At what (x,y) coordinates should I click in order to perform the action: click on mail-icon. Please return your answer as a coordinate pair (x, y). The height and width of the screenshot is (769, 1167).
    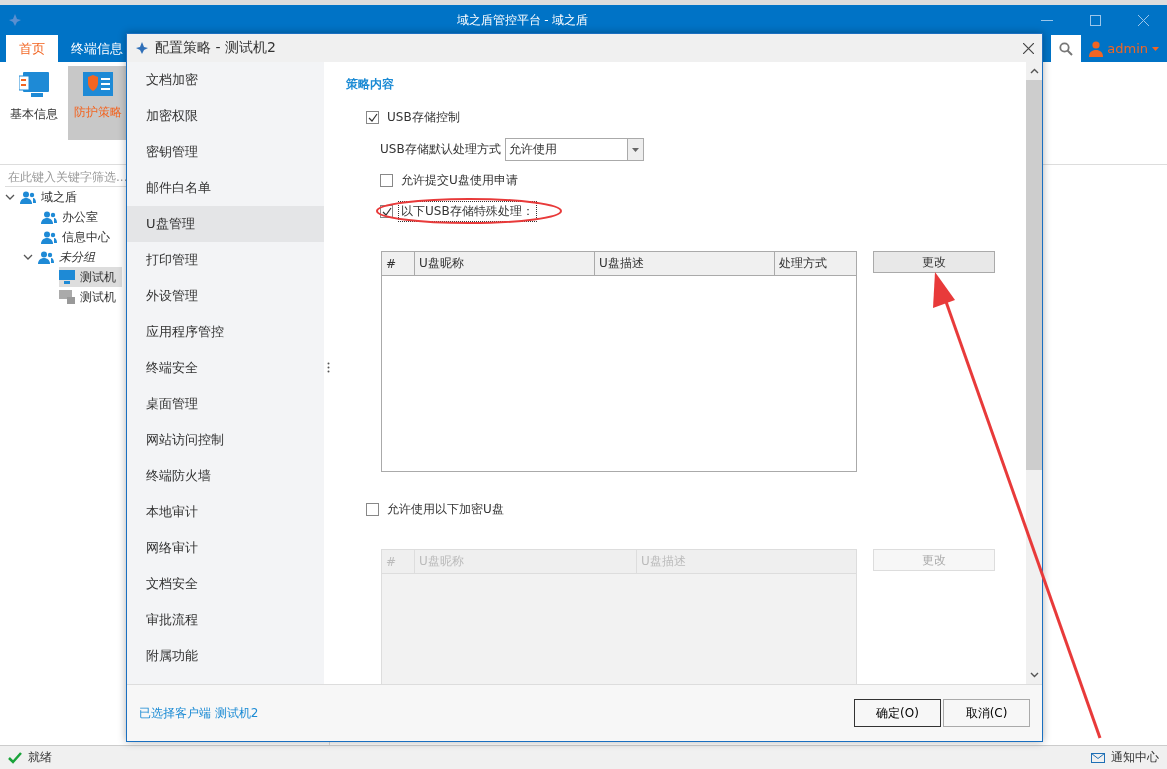
    Looking at the image, I should click on (1098, 757).